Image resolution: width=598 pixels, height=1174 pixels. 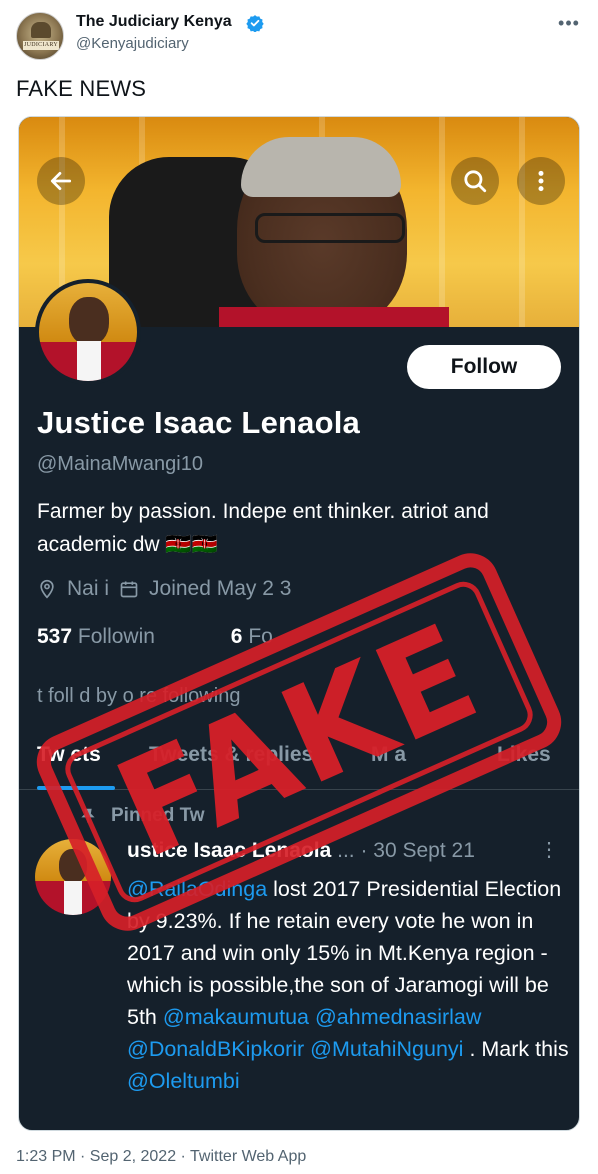 I want to click on profile-name: Justice Isaac Lenaola, so click(x=198, y=422).